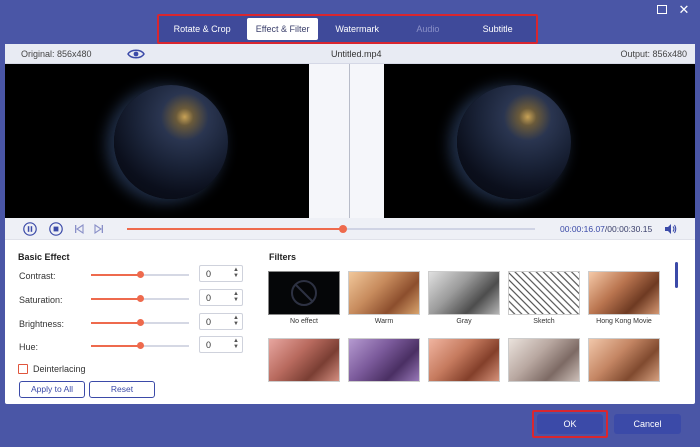 This screenshot has height=447, width=700. Describe the element at coordinates (208, 274) in the screenshot. I see `contrast-value: 0` at that location.